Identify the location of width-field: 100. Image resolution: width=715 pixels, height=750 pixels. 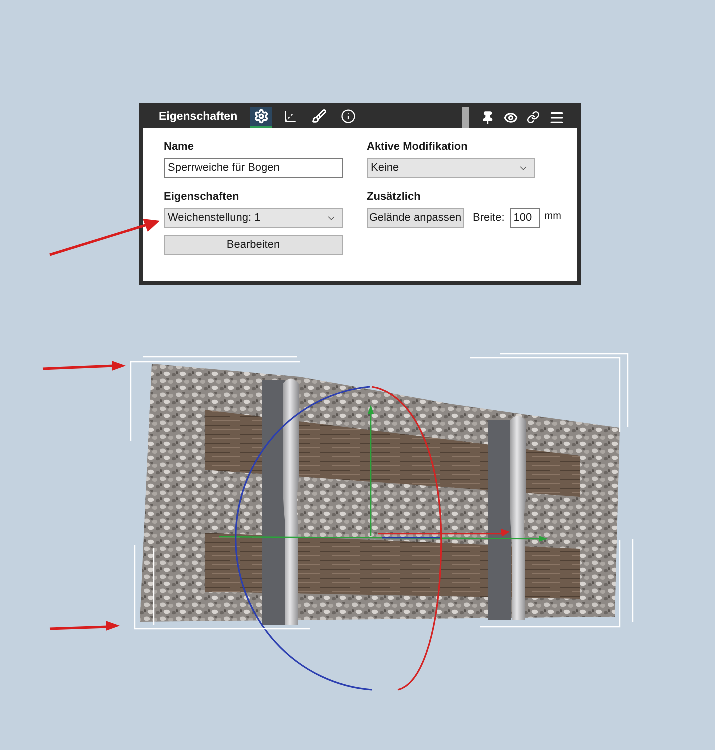
(525, 218).